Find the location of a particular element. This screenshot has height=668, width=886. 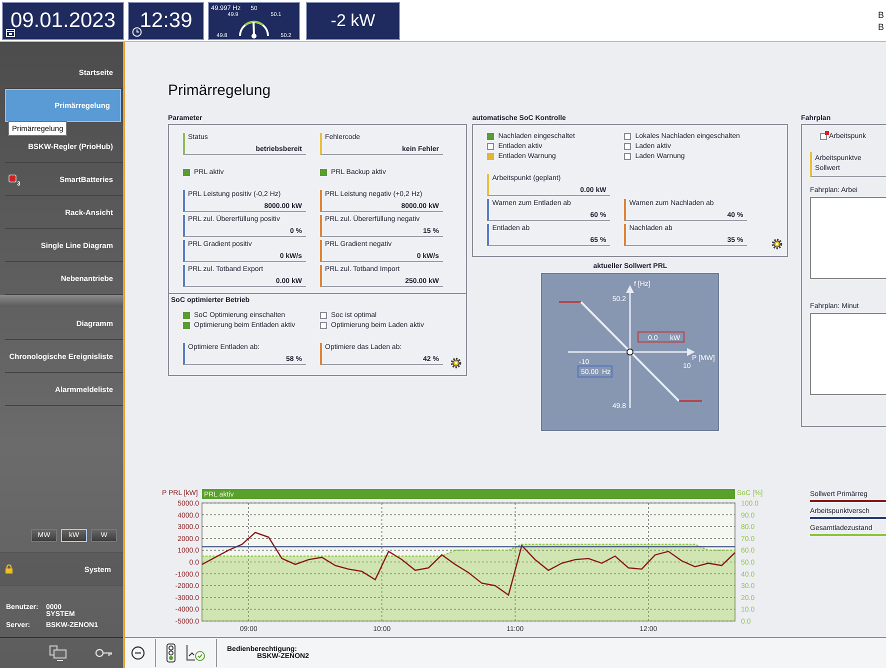

clock-icon is located at coordinates (137, 31).